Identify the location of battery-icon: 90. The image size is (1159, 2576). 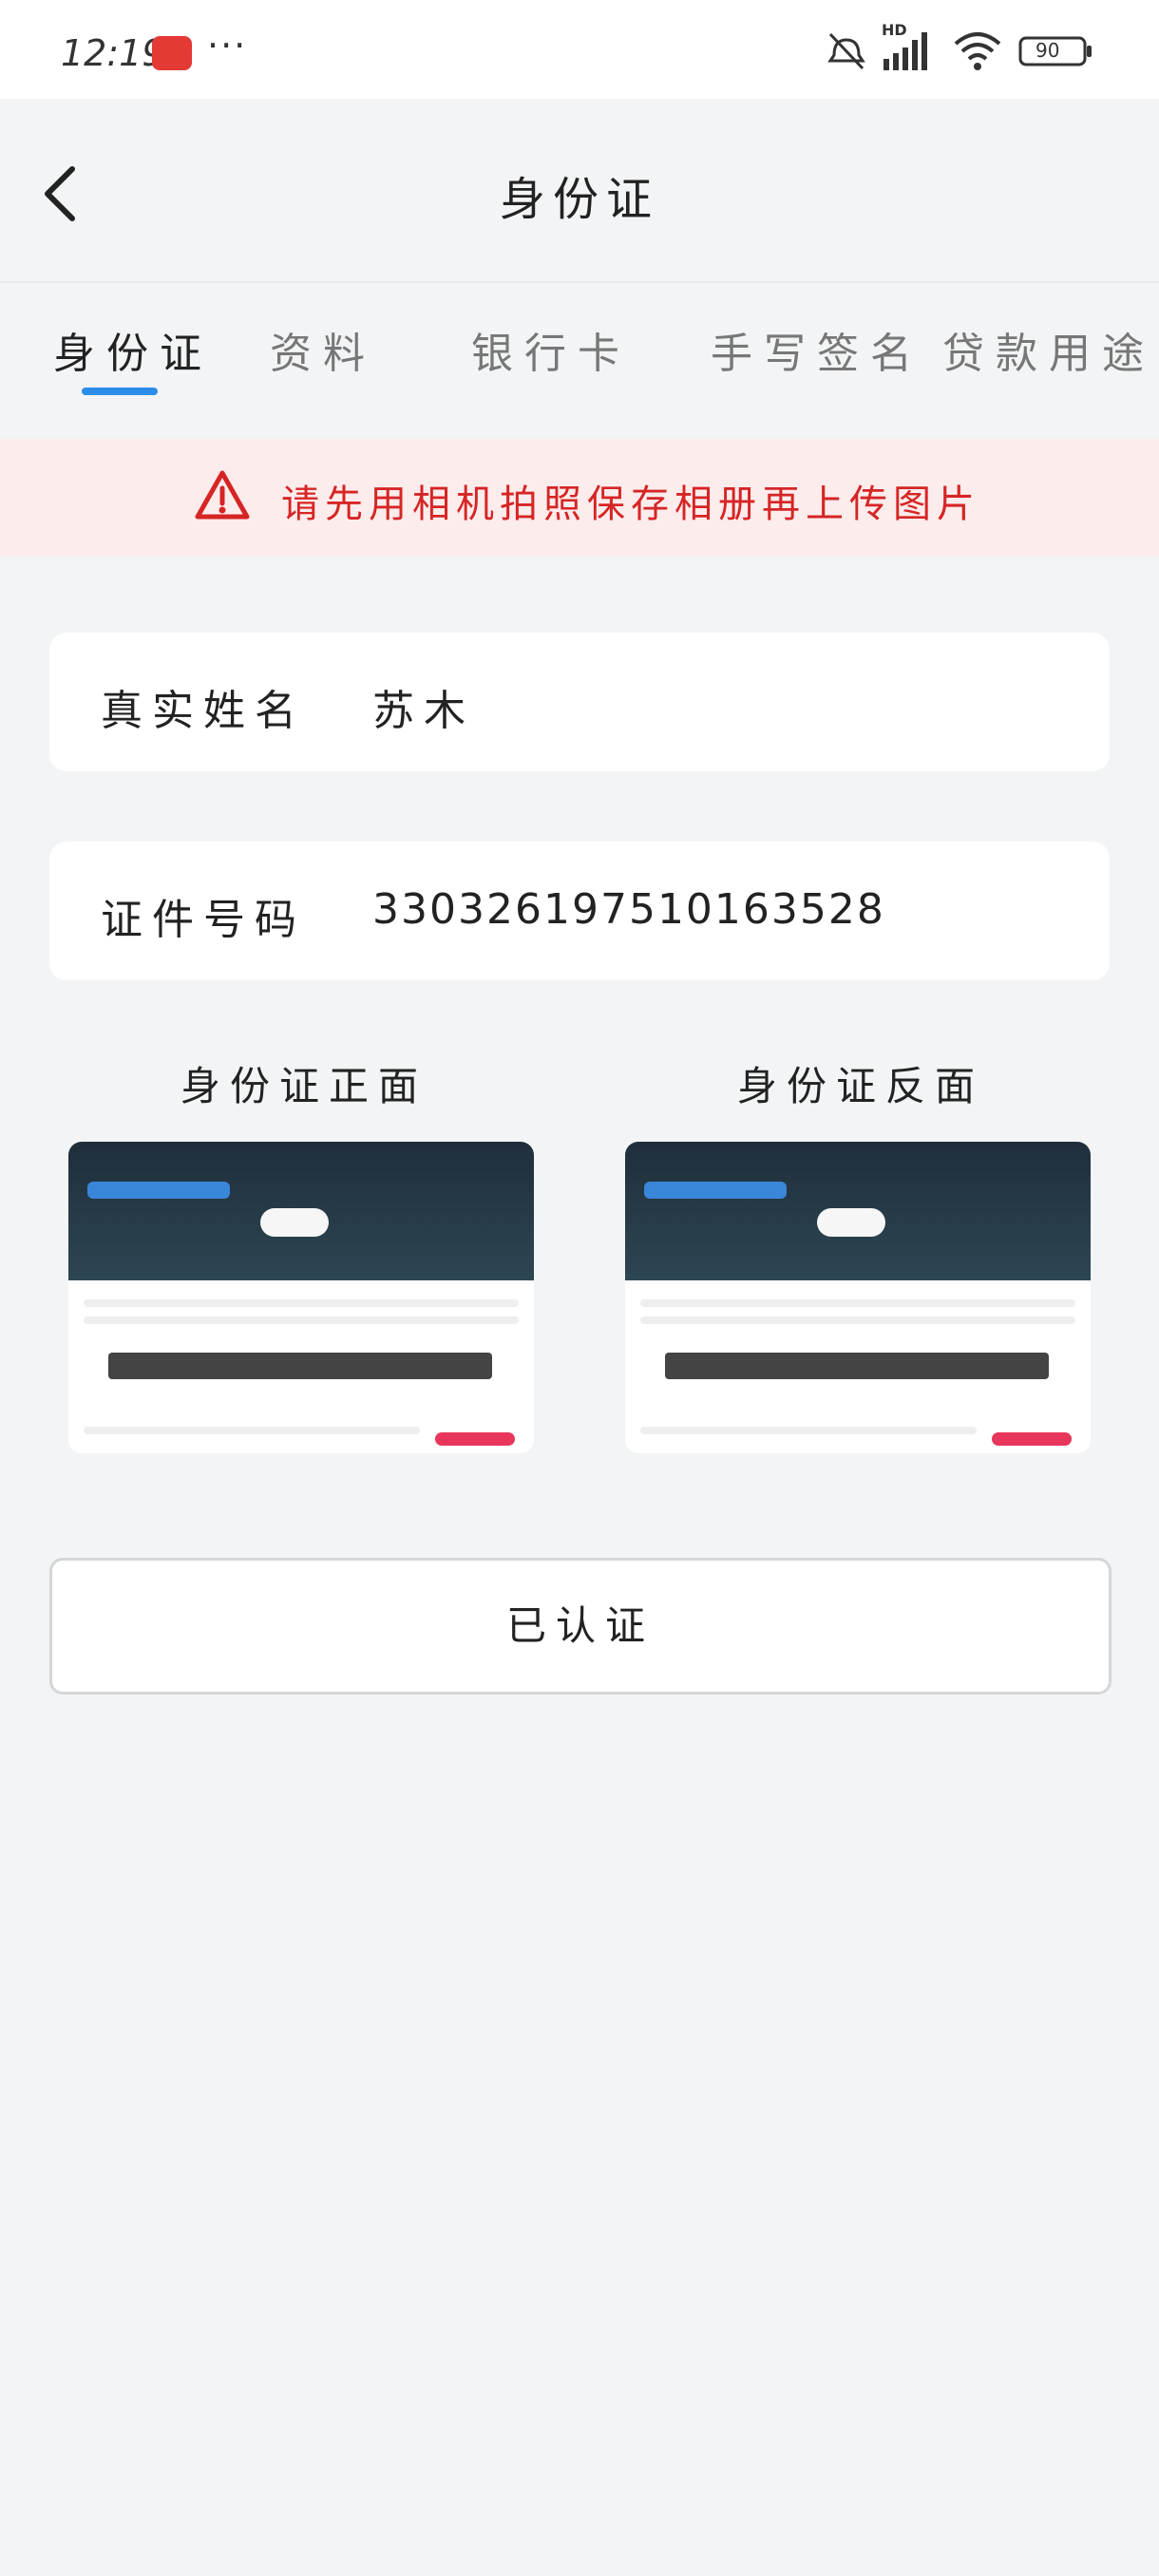
(1056, 52).